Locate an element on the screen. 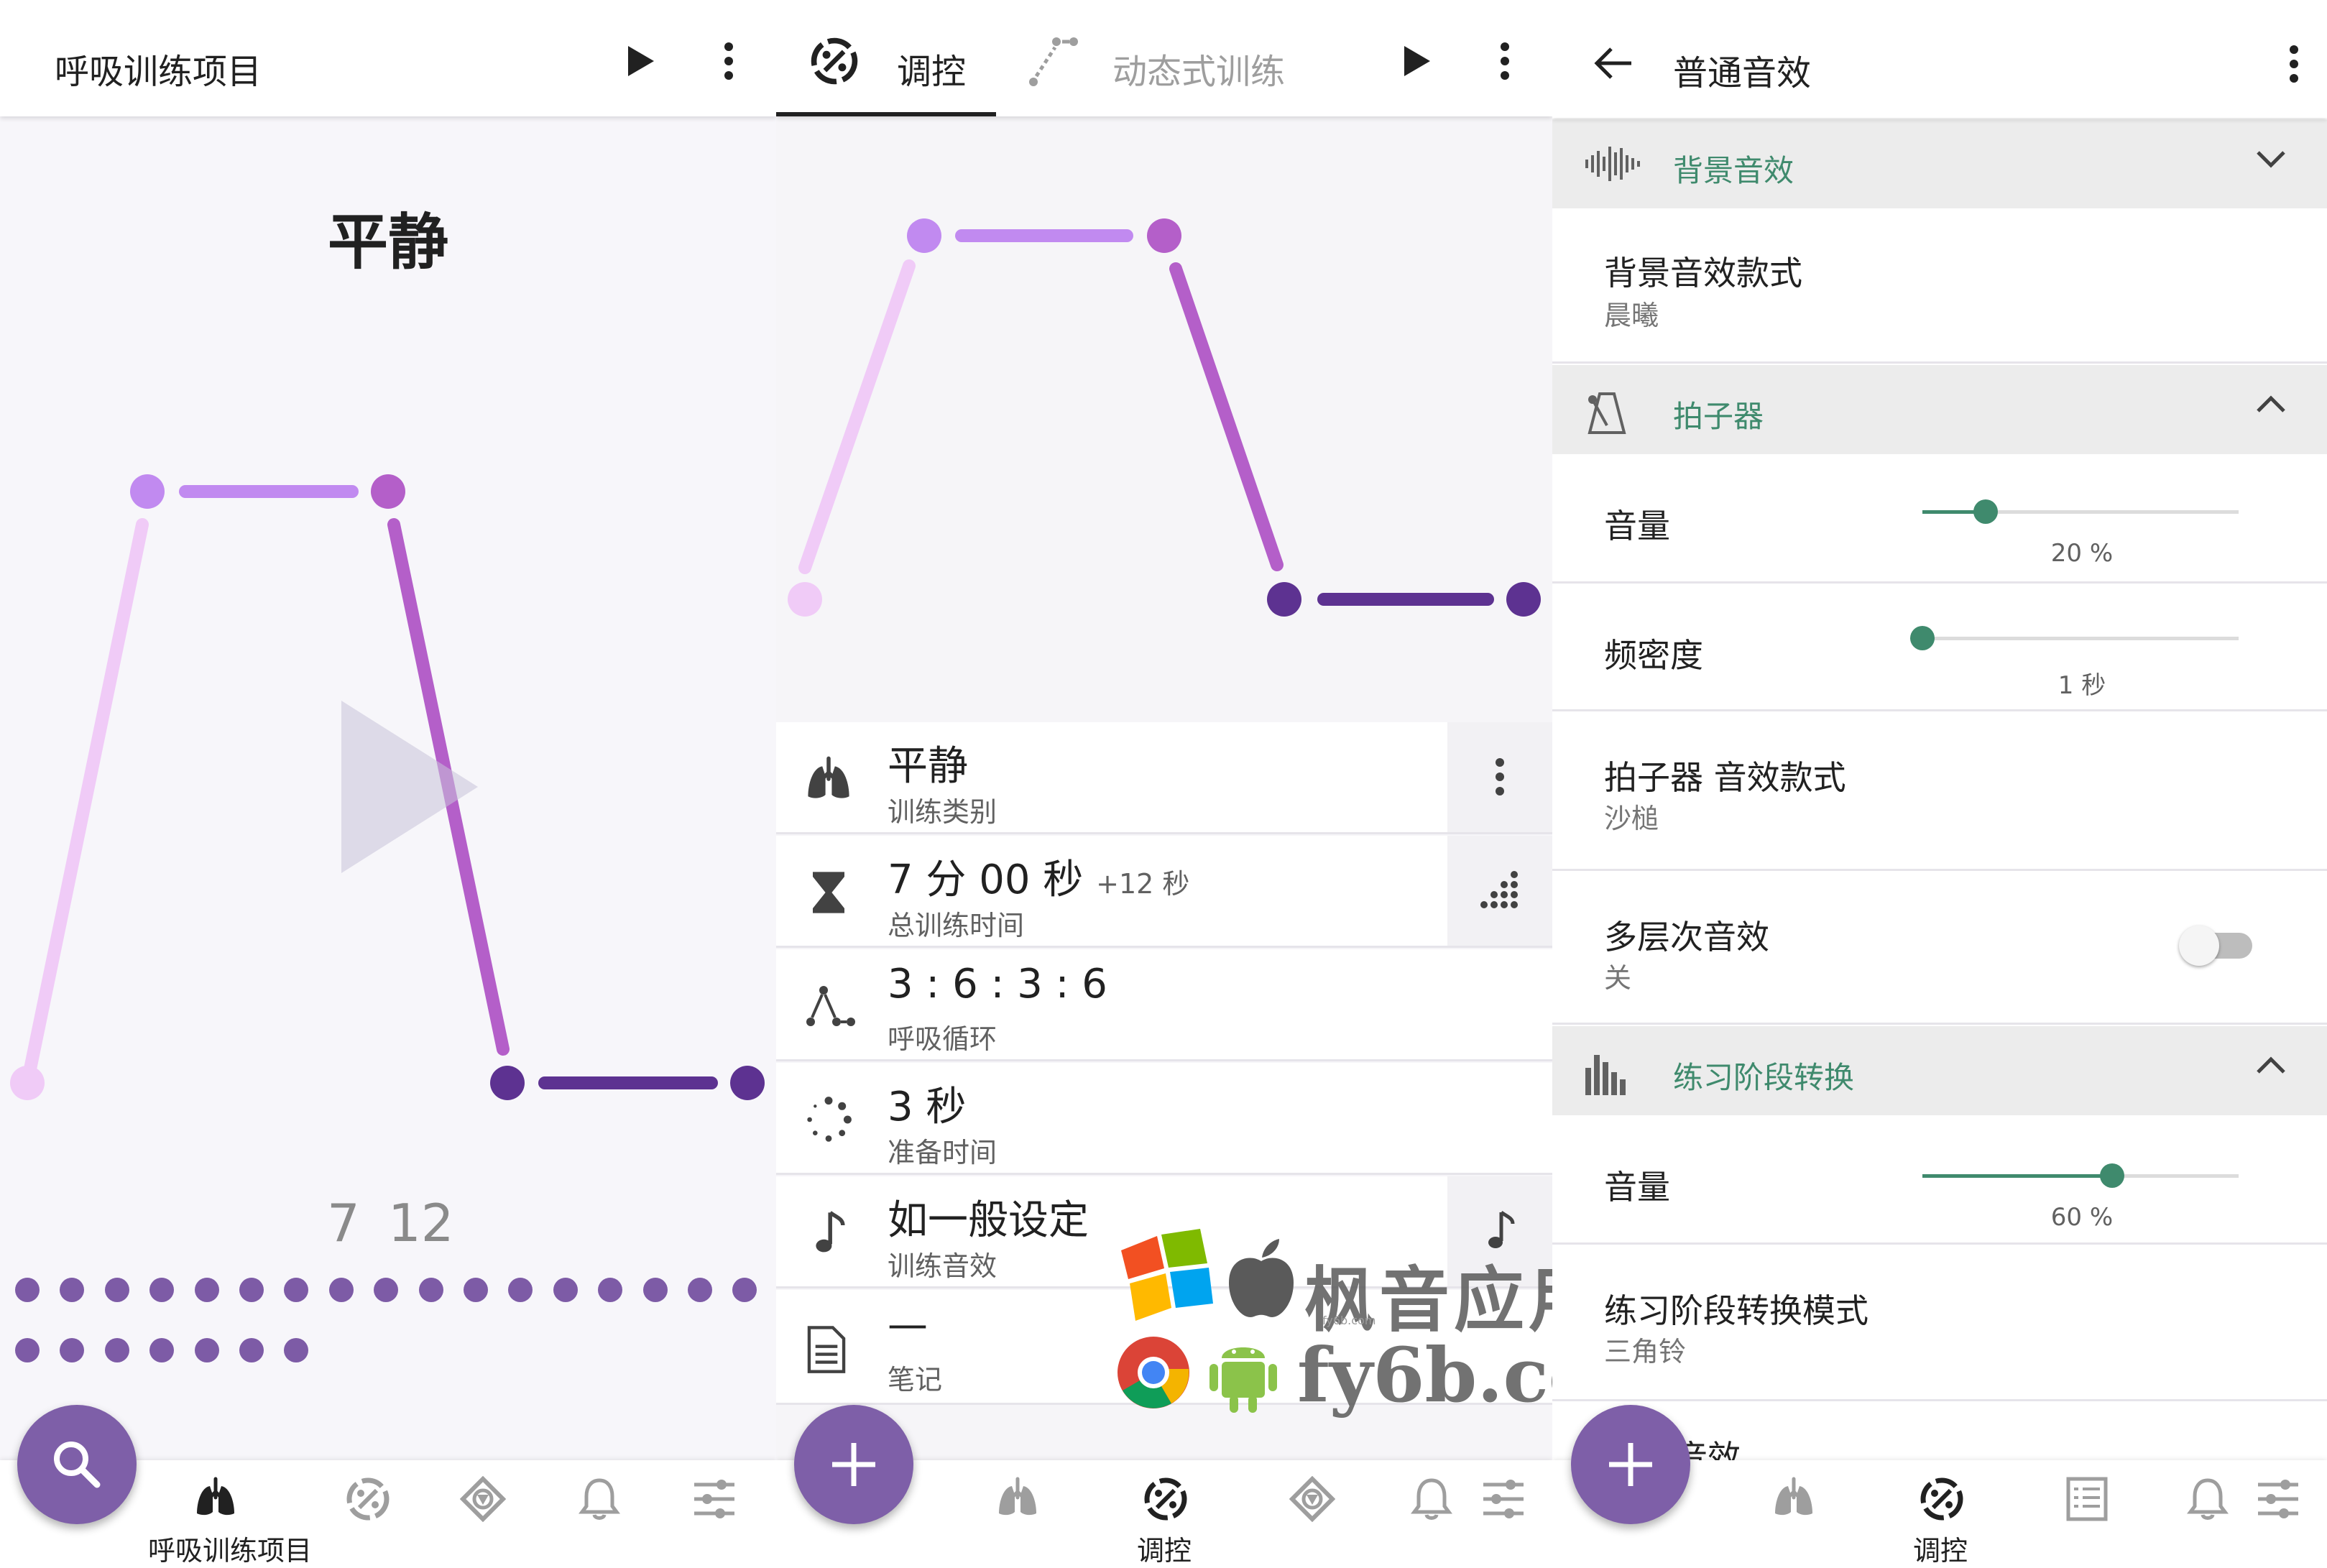 This screenshot has height=1568, width=2327. dynamic-path-icon is located at coordinates (1053, 61).